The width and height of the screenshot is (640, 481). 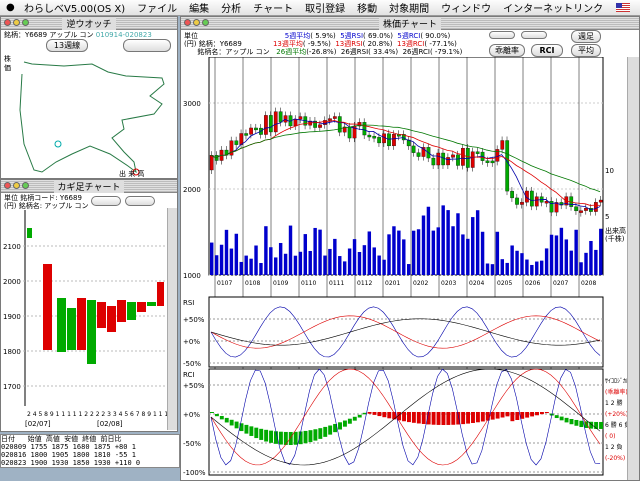 What do you see at coordinates (409, 36) in the screenshot?
I see `rci5-label: 5週RCI` at bounding box center [409, 36].